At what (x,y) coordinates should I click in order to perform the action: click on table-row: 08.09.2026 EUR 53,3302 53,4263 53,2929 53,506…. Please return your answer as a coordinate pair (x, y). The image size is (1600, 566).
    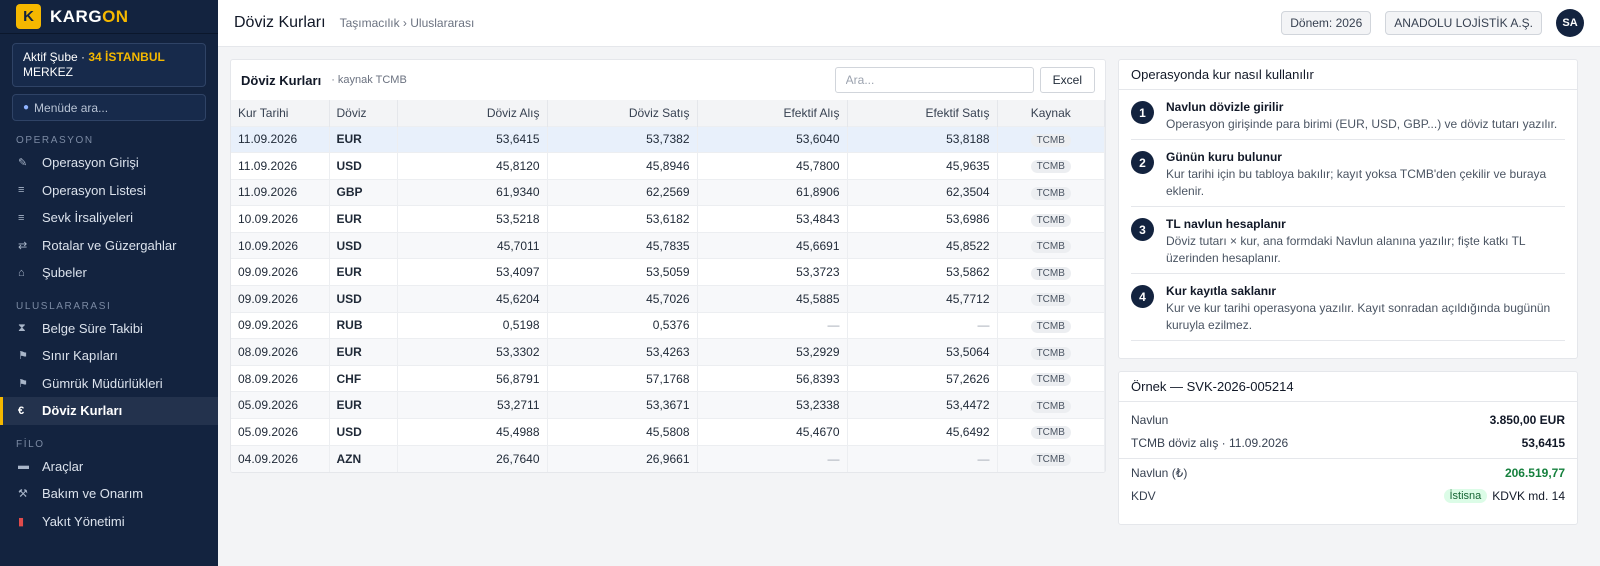
    Looking at the image, I should click on (668, 352).